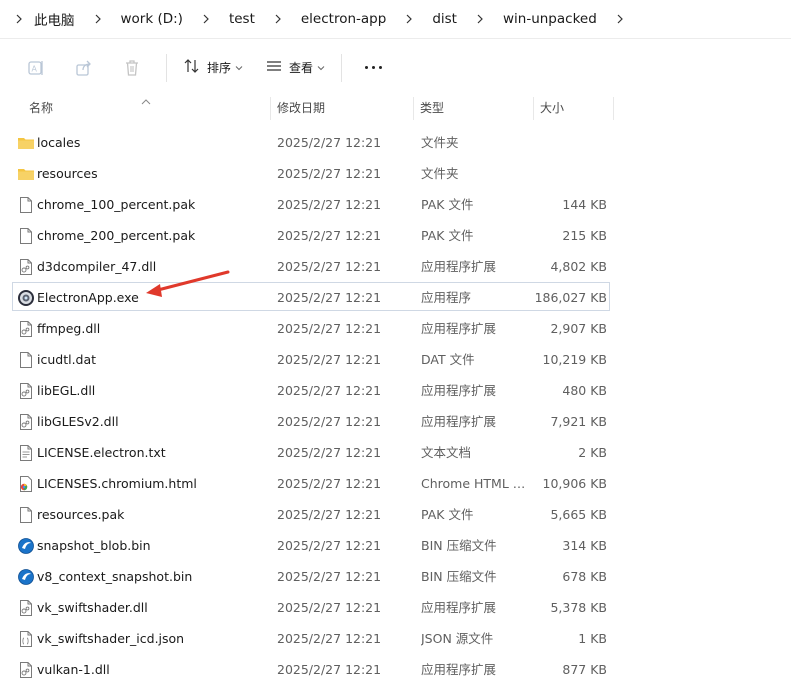 The height and width of the screenshot is (694, 791). What do you see at coordinates (311, 358) in the screenshot?
I see `file-row: icudtl.dat 2025/2/27 12:21 DAT 文件 10,219 KB` at bounding box center [311, 358].